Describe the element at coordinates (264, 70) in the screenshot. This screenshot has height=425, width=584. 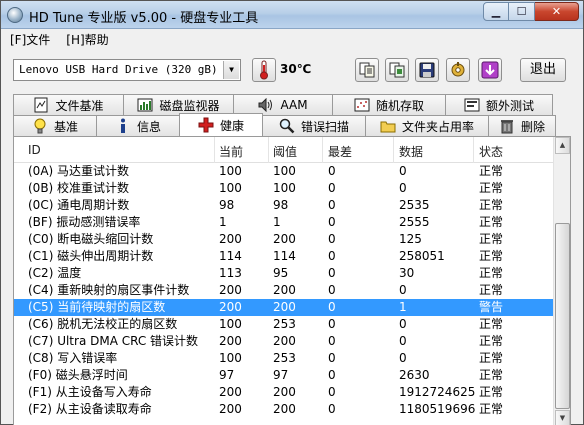
I see `temperature-button` at that location.